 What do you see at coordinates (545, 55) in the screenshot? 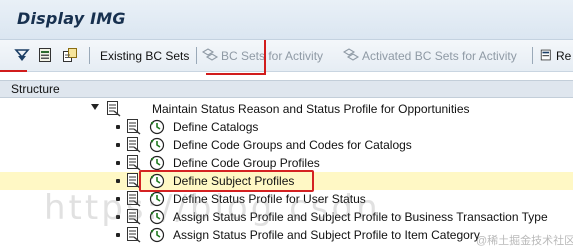
I see `release-notes-icon` at bounding box center [545, 55].